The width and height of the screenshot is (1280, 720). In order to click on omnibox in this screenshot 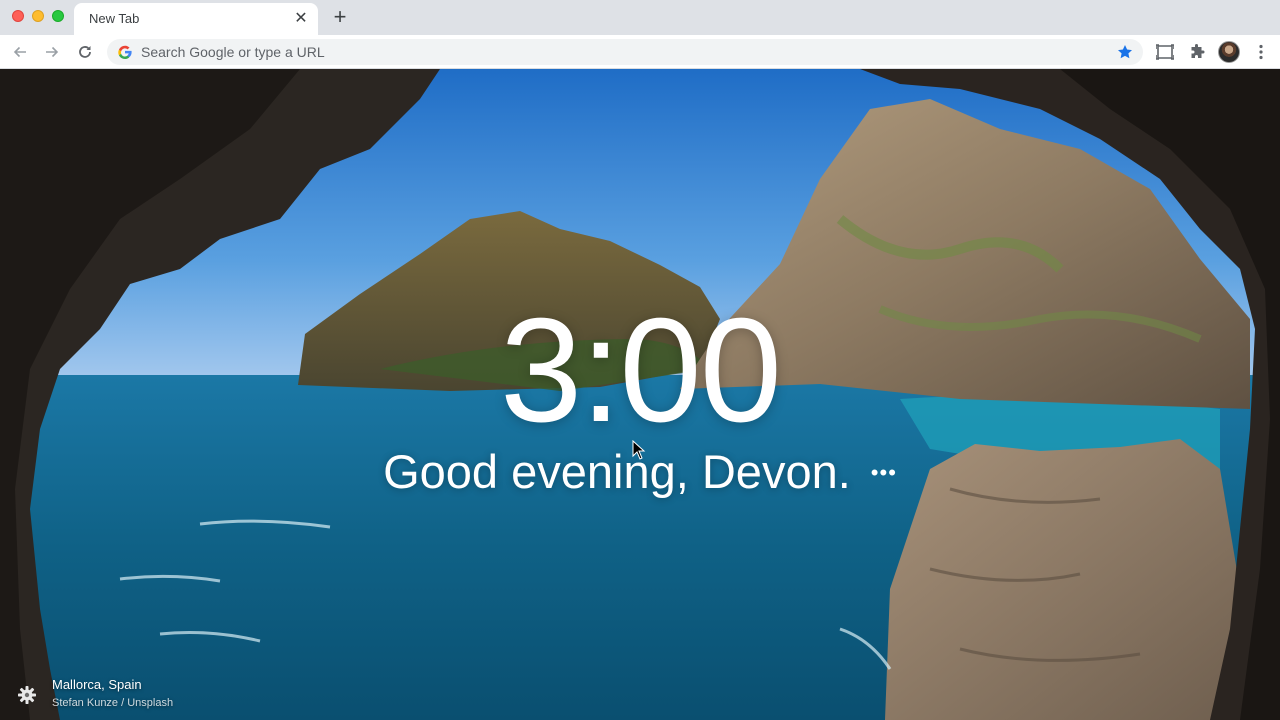, I will do `click(625, 52)`.